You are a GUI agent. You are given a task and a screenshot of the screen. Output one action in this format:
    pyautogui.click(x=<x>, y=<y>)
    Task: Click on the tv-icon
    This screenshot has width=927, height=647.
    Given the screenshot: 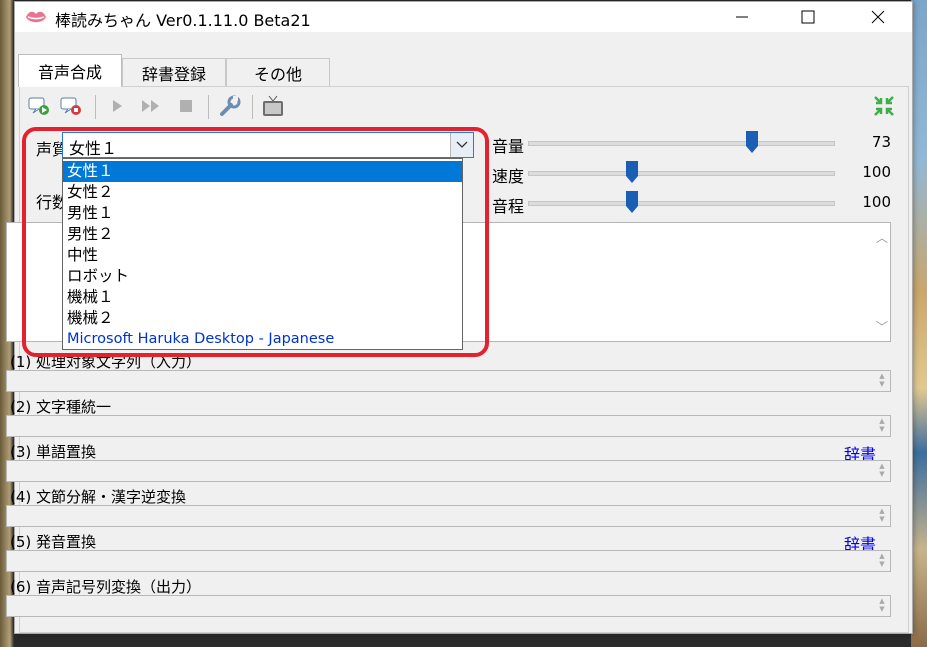 What is the action you would take?
    pyautogui.click(x=273, y=105)
    